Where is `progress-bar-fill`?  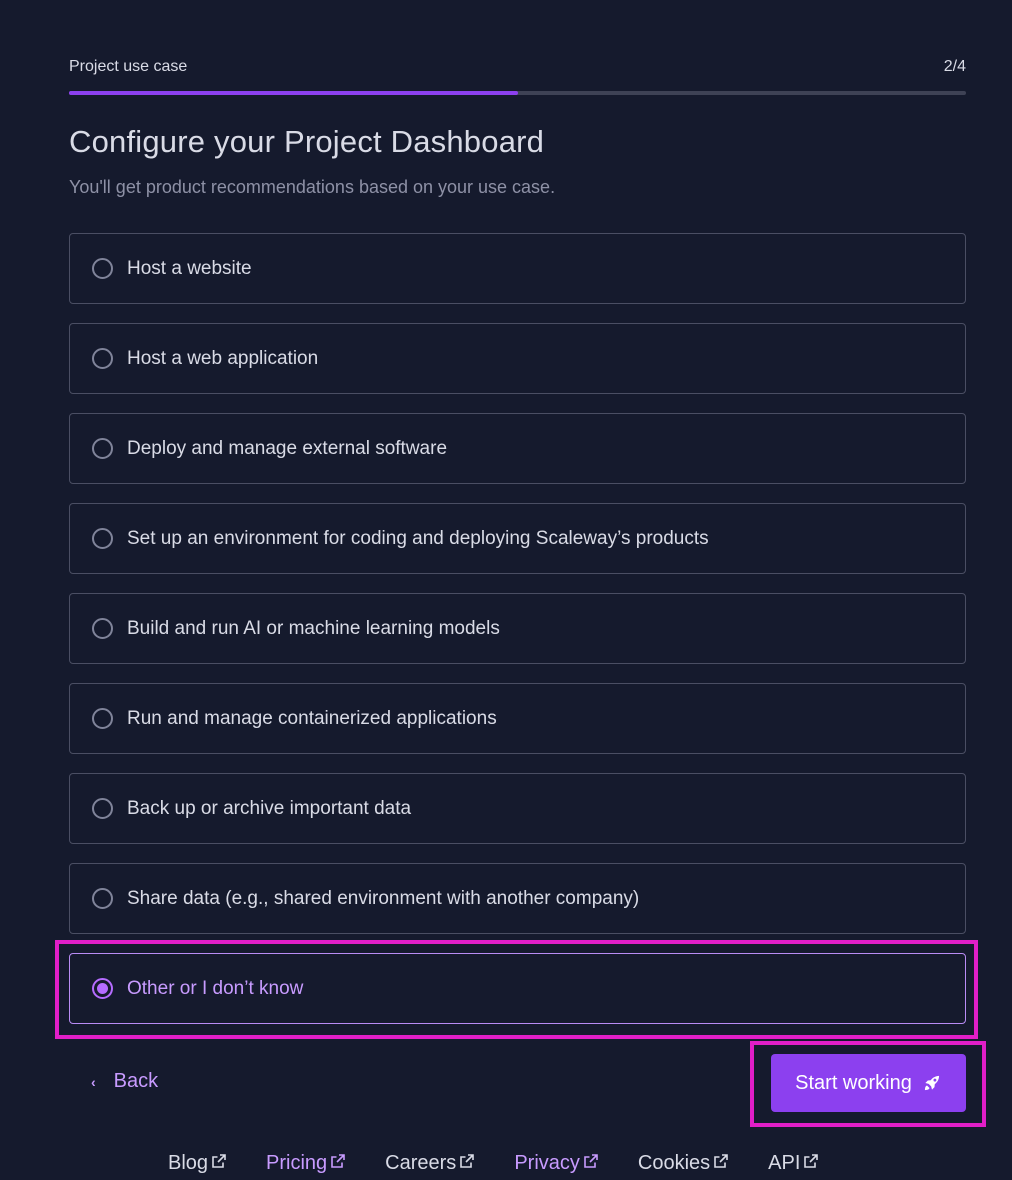
progress-bar-fill is located at coordinates (293, 93).